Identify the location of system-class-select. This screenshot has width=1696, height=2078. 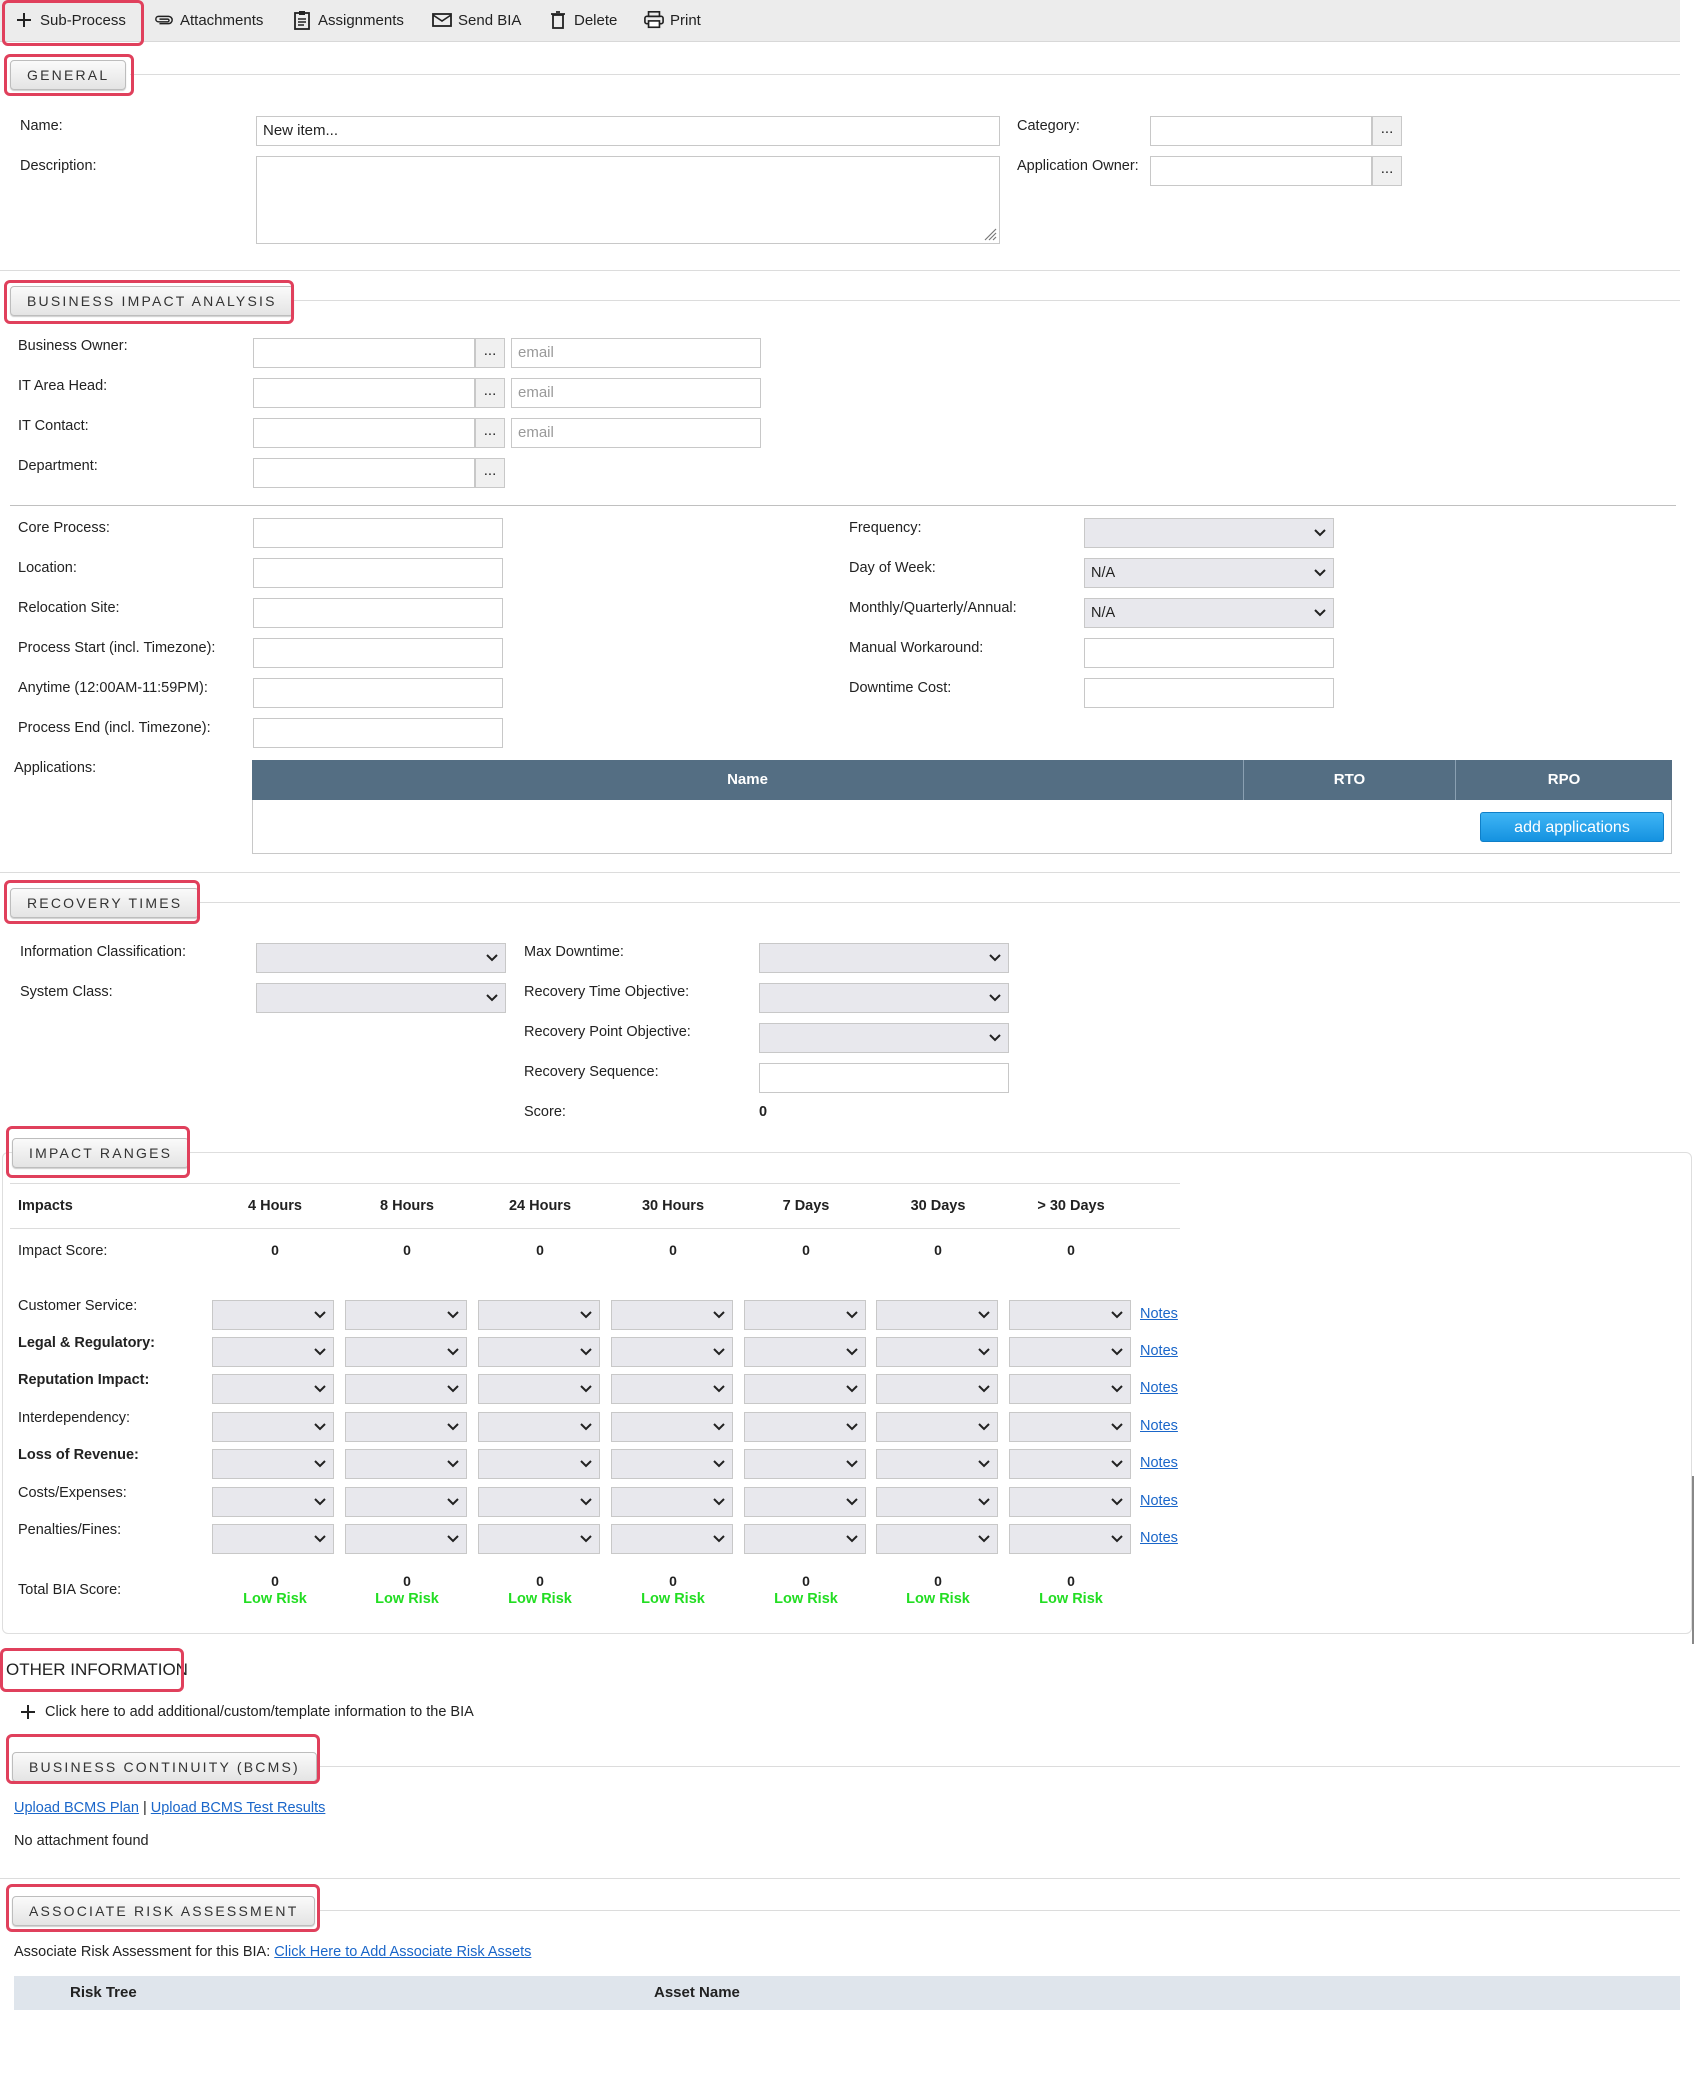
(381, 998).